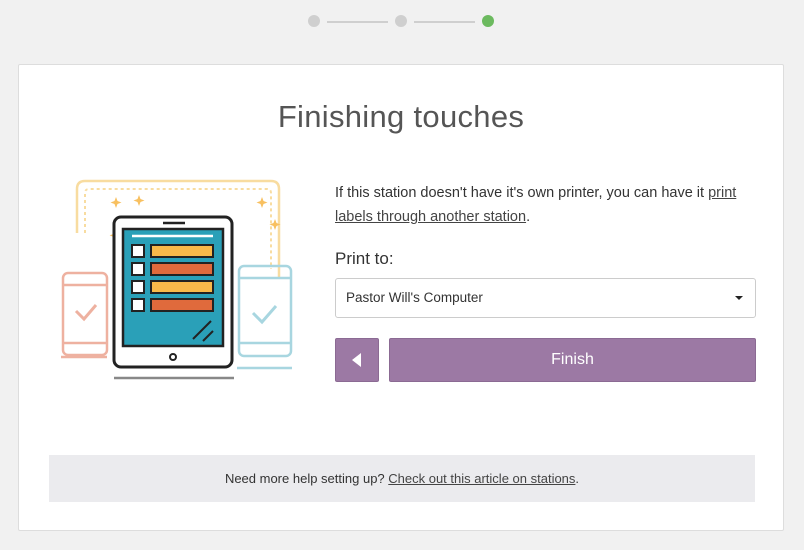  Describe the element at coordinates (545, 298) in the screenshot. I see `print-to-select: Pastor Will's Computer` at that location.